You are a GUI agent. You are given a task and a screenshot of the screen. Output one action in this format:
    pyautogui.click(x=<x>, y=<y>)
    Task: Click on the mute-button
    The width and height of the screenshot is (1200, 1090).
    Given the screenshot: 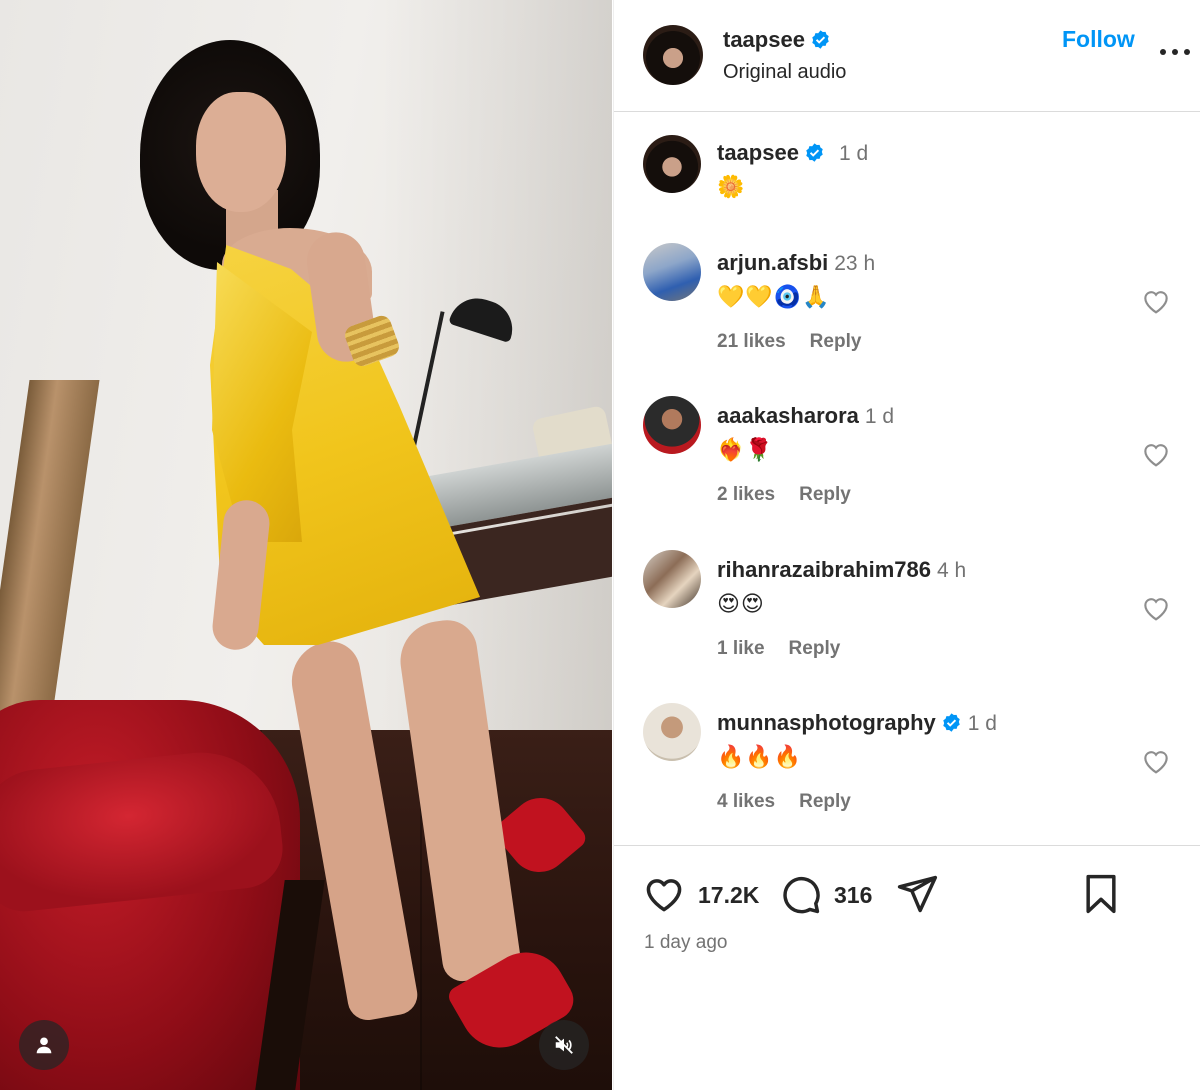 What is the action you would take?
    pyautogui.click(x=564, y=1045)
    